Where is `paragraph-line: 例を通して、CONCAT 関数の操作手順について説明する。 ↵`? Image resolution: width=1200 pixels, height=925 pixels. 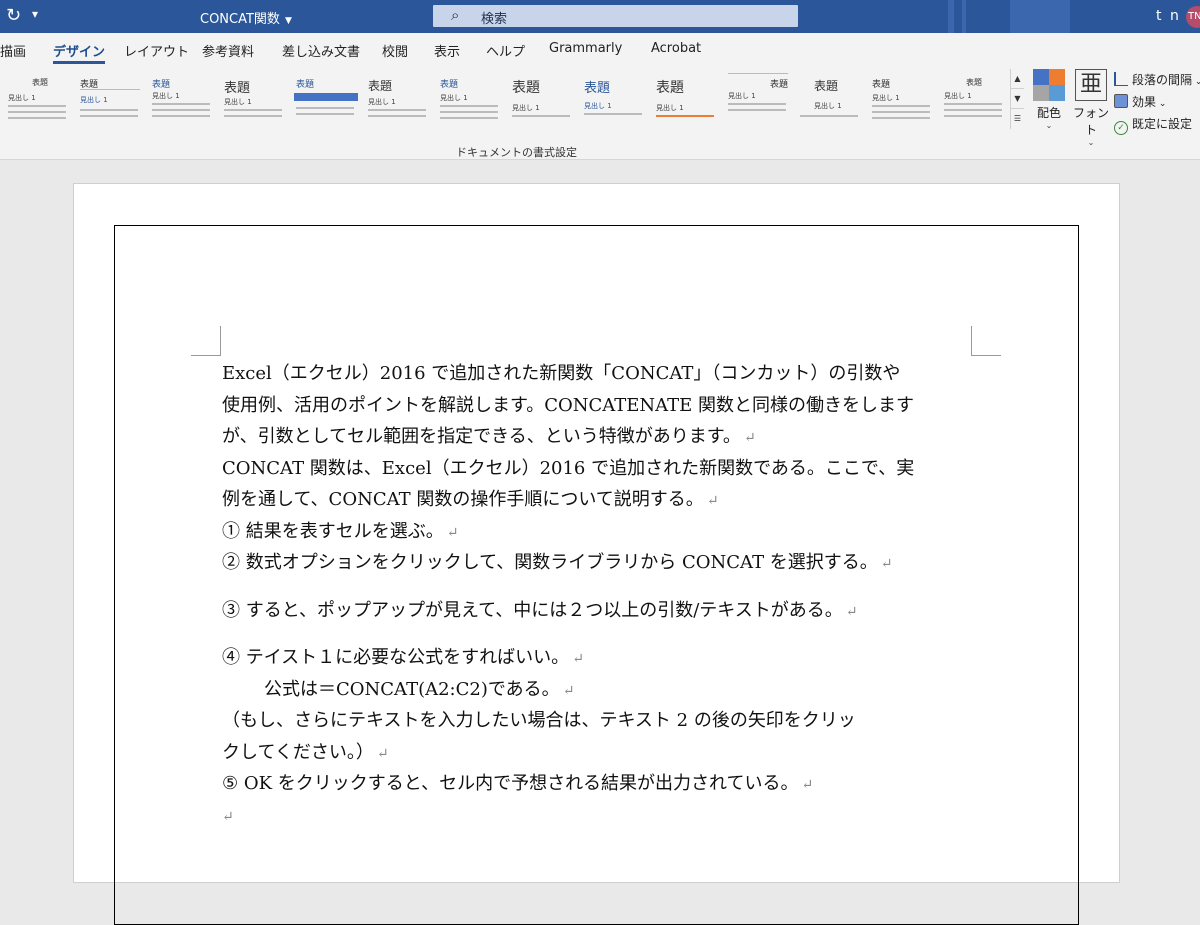
paragraph-line: 例を通して、CONCAT 関数の操作手順について説明する。 ↵ is located at coordinates (470, 499).